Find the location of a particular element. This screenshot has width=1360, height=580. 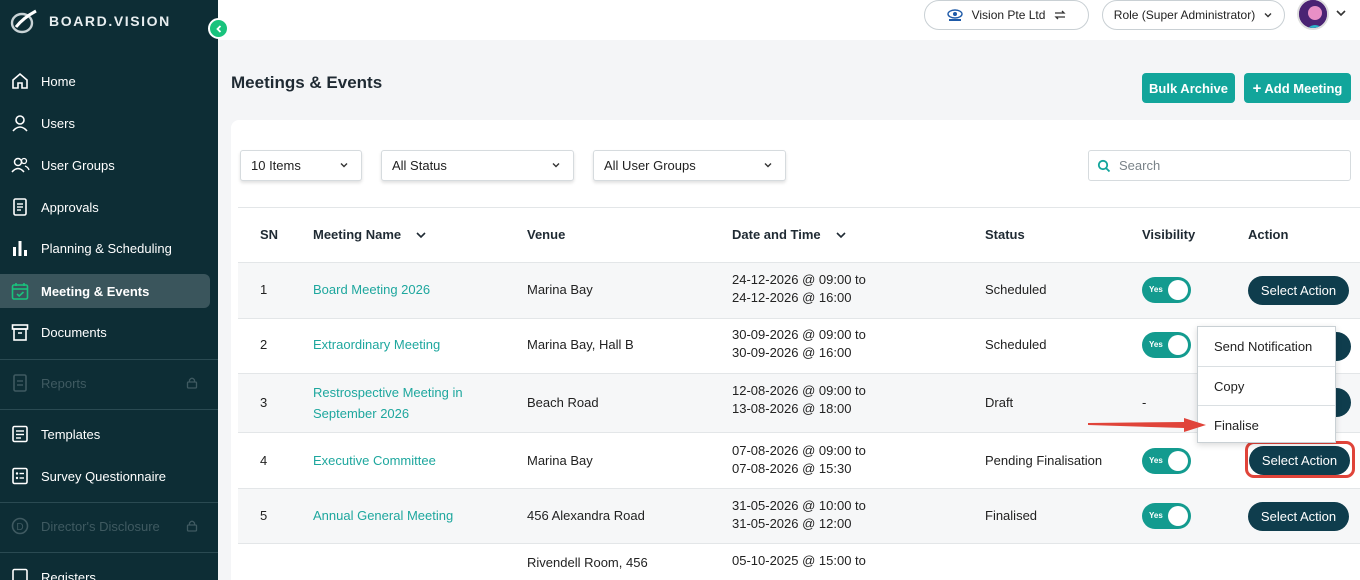

meeting-name-link: Annual General Meeting is located at coordinates (383, 515).